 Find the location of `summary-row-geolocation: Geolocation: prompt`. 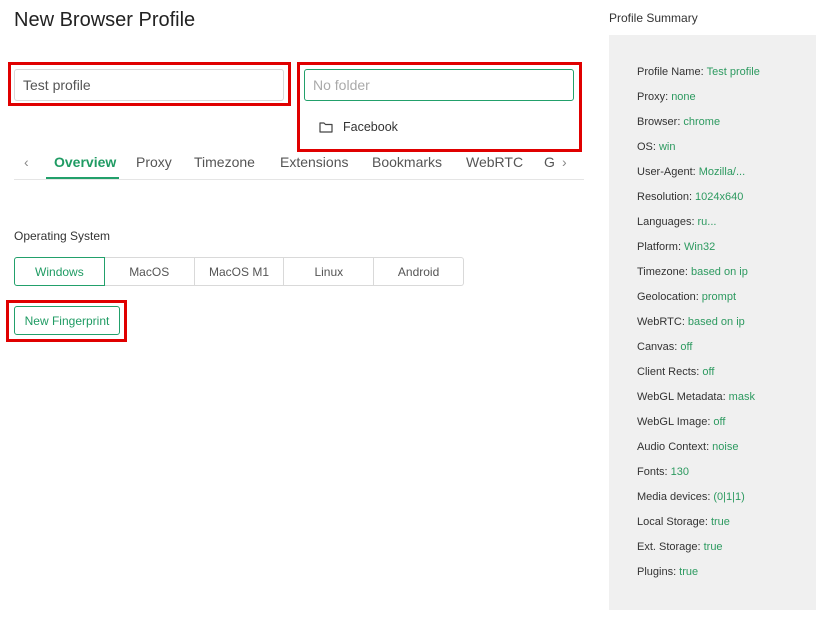

summary-row-geolocation: Geolocation: prompt is located at coordinates (687, 297).